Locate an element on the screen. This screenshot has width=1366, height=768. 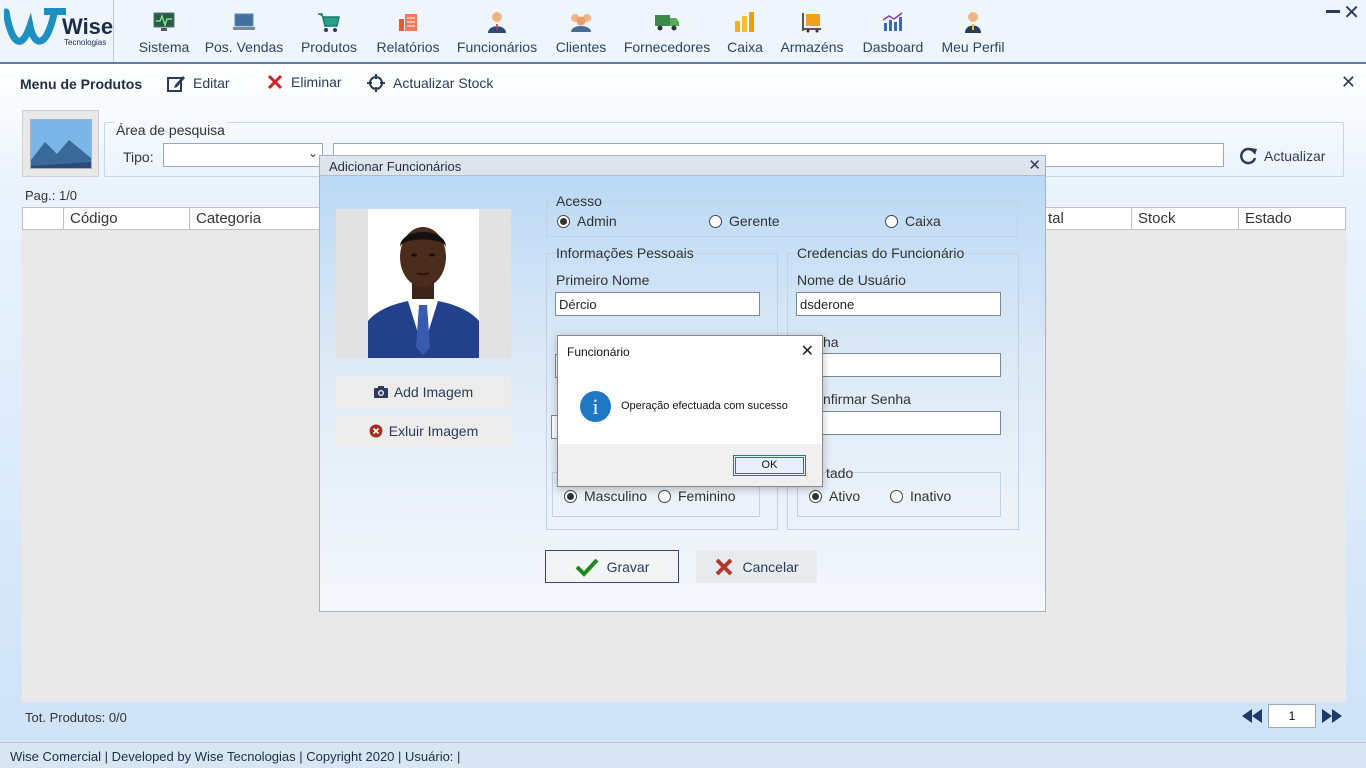
employee-photo is located at coordinates (423, 283).